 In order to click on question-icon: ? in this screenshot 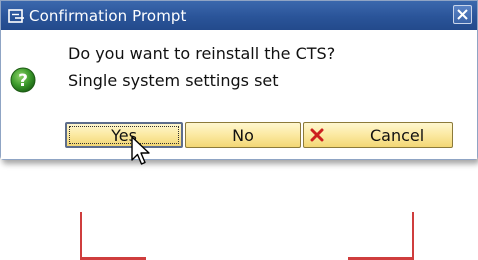, I will do `click(23, 80)`.